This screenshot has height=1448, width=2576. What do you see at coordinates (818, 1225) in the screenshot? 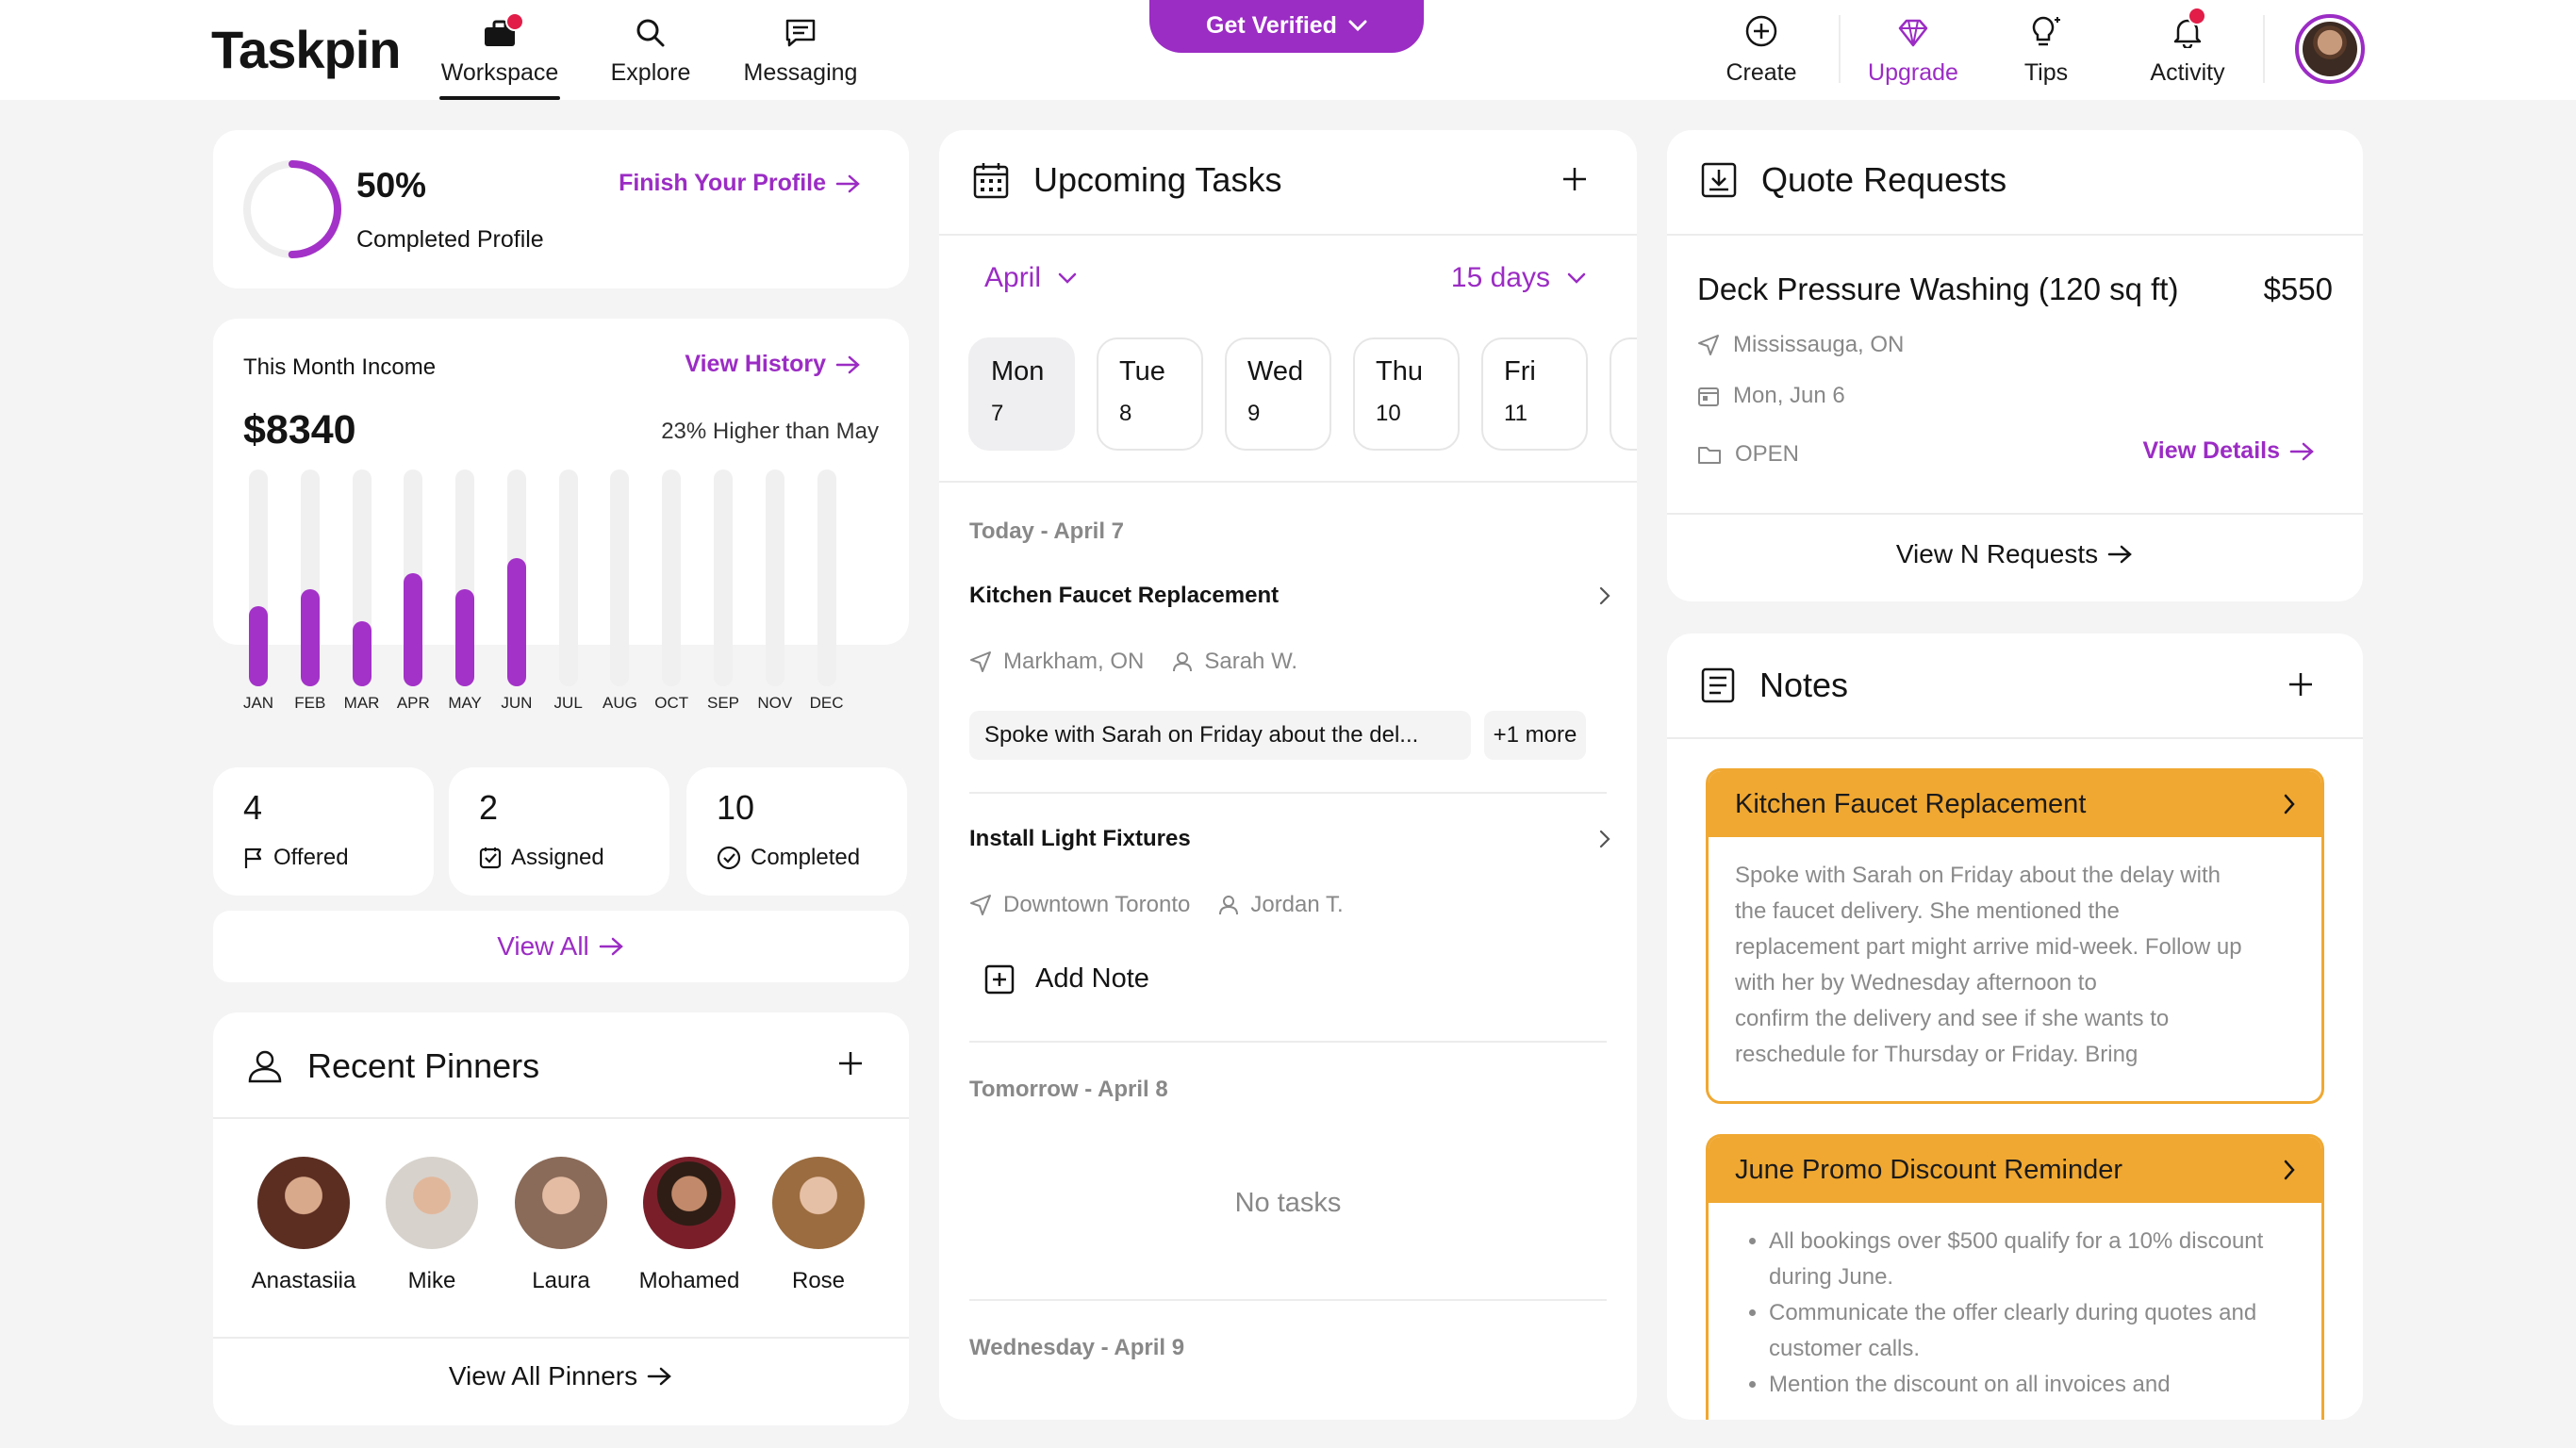
I see `pinner-avatar: Rose` at bounding box center [818, 1225].